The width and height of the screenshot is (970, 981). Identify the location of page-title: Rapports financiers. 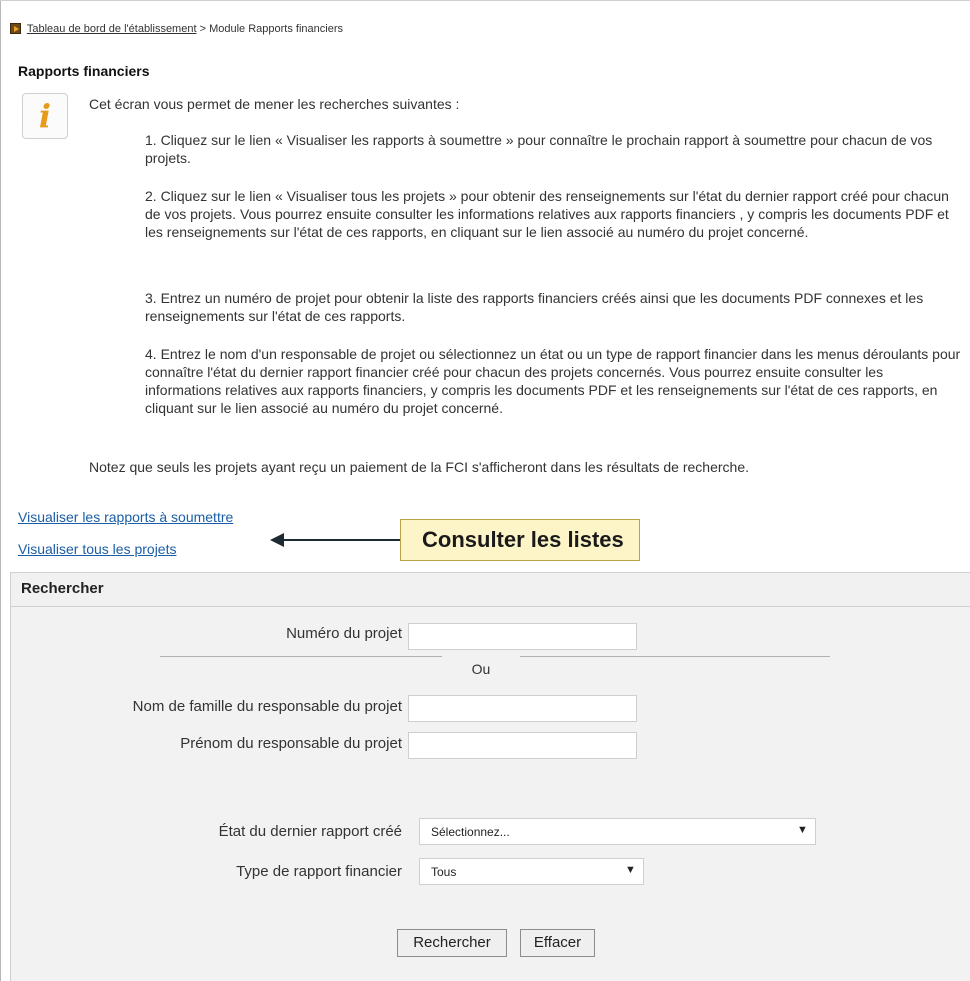
(84, 71).